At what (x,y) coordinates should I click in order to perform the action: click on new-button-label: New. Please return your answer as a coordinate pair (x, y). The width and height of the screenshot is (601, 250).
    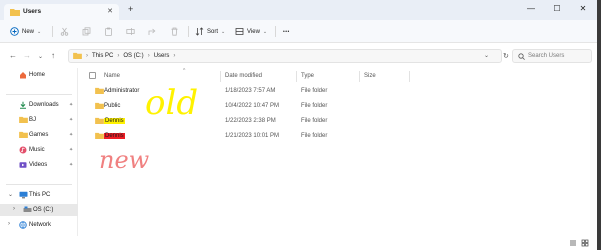
    Looking at the image, I should click on (28, 31).